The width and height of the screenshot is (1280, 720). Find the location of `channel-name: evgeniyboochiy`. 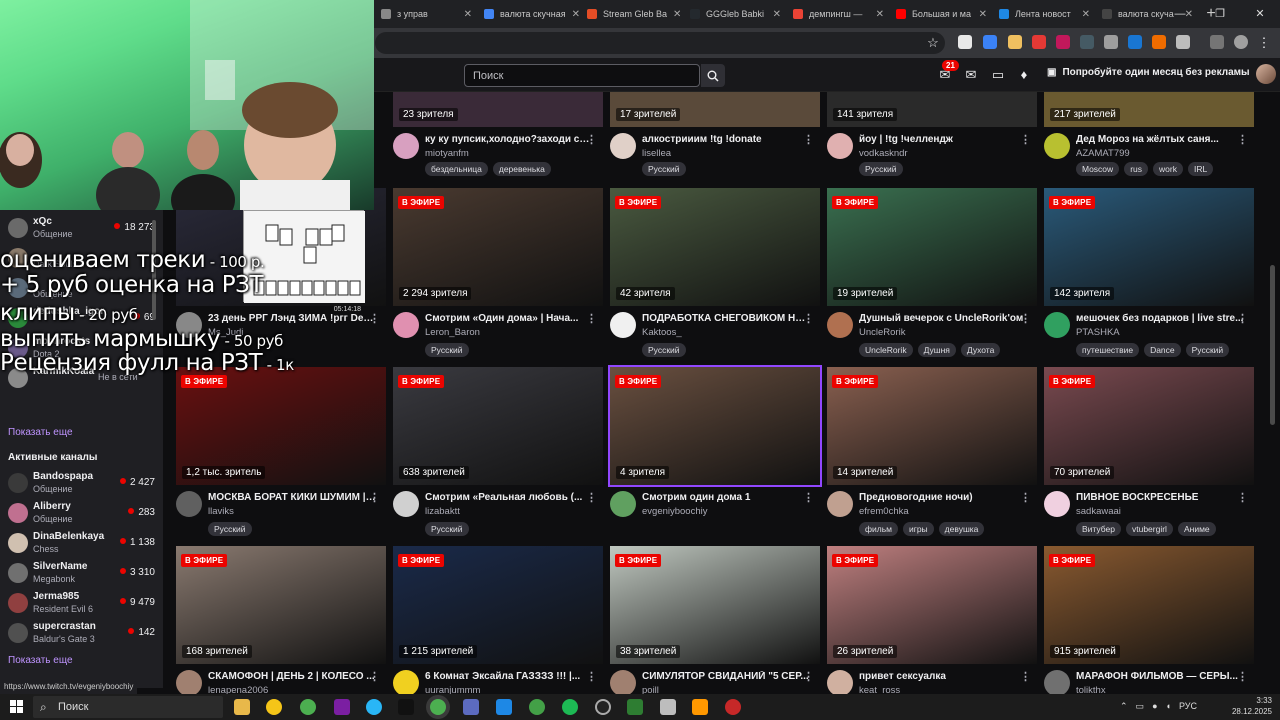

channel-name: evgeniyboochiy is located at coordinates (675, 511).